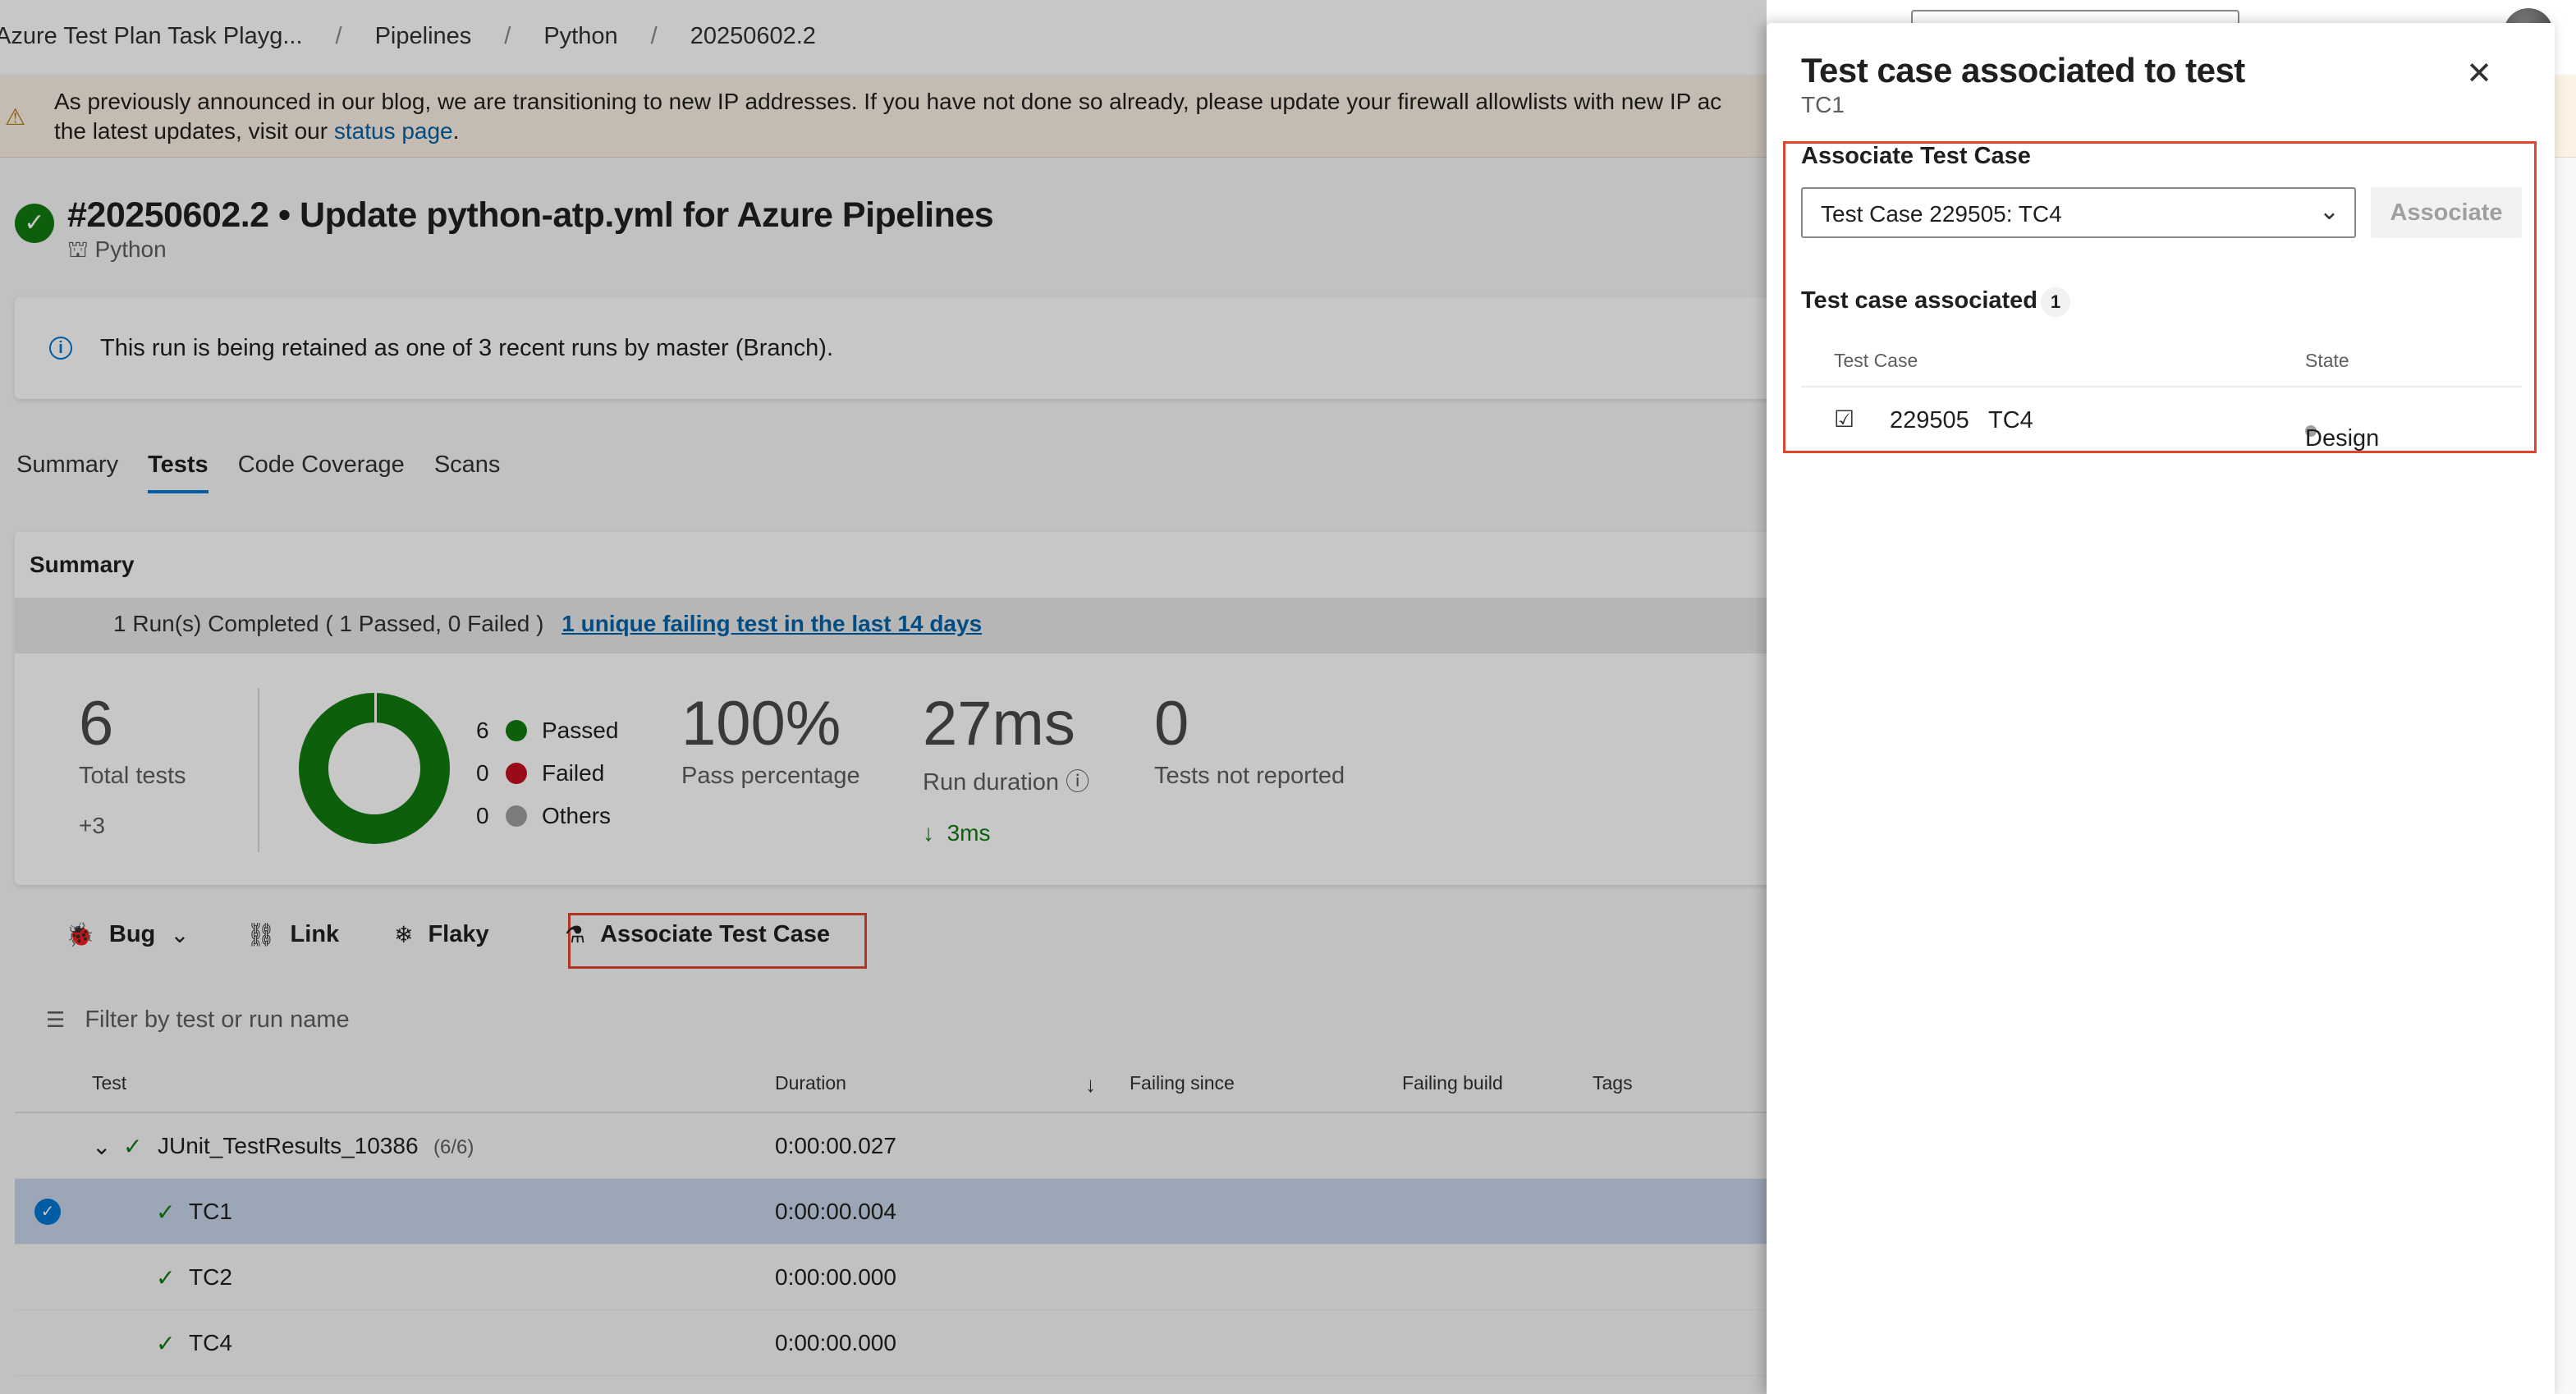 Image resolution: width=2576 pixels, height=1394 pixels. What do you see at coordinates (2329, 211) in the screenshot?
I see `chevron-down-icon: ⌄` at bounding box center [2329, 211].